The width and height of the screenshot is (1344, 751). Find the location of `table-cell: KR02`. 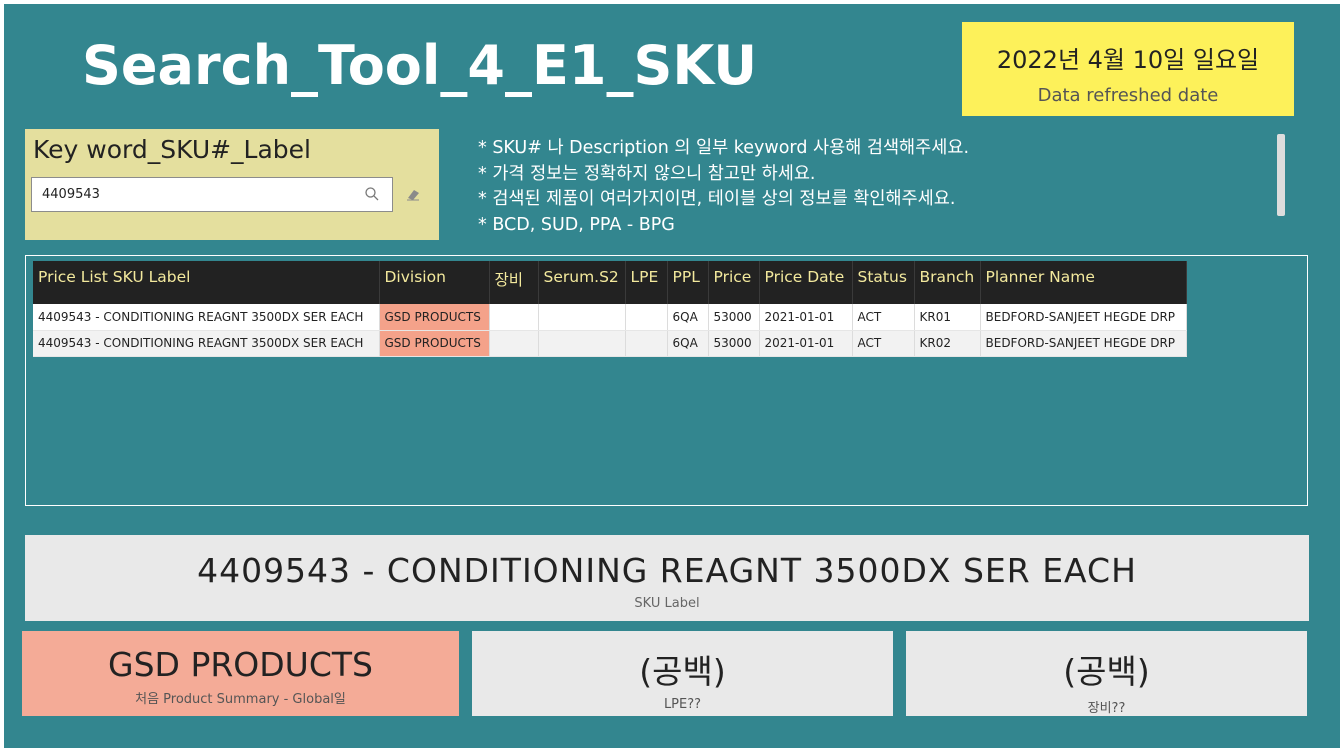

table-cell: KR02 is located at coordinates (947, 343).